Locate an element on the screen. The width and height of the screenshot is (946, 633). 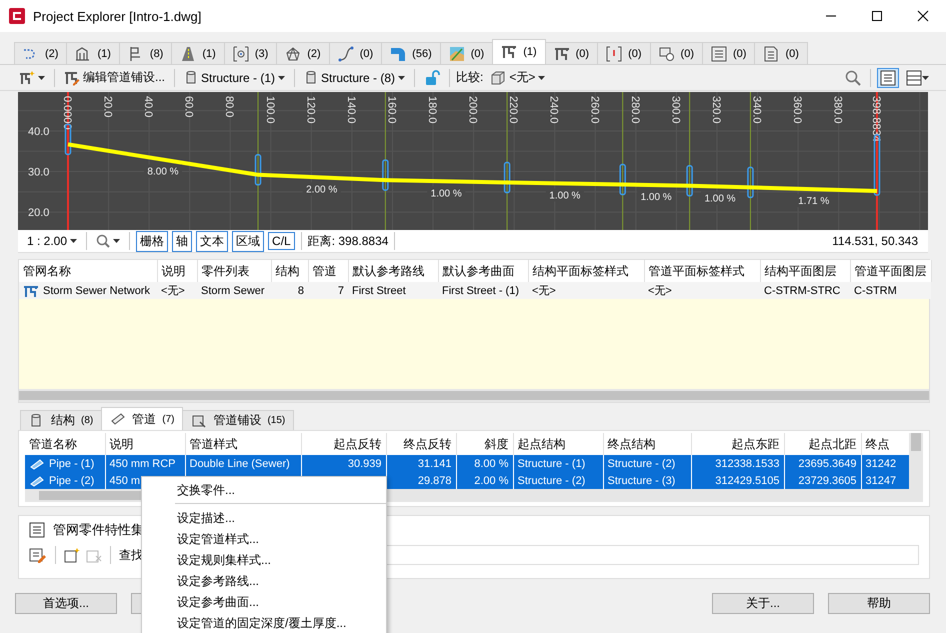
compare-dropdown: <无> is located at coordinates (517, 77).